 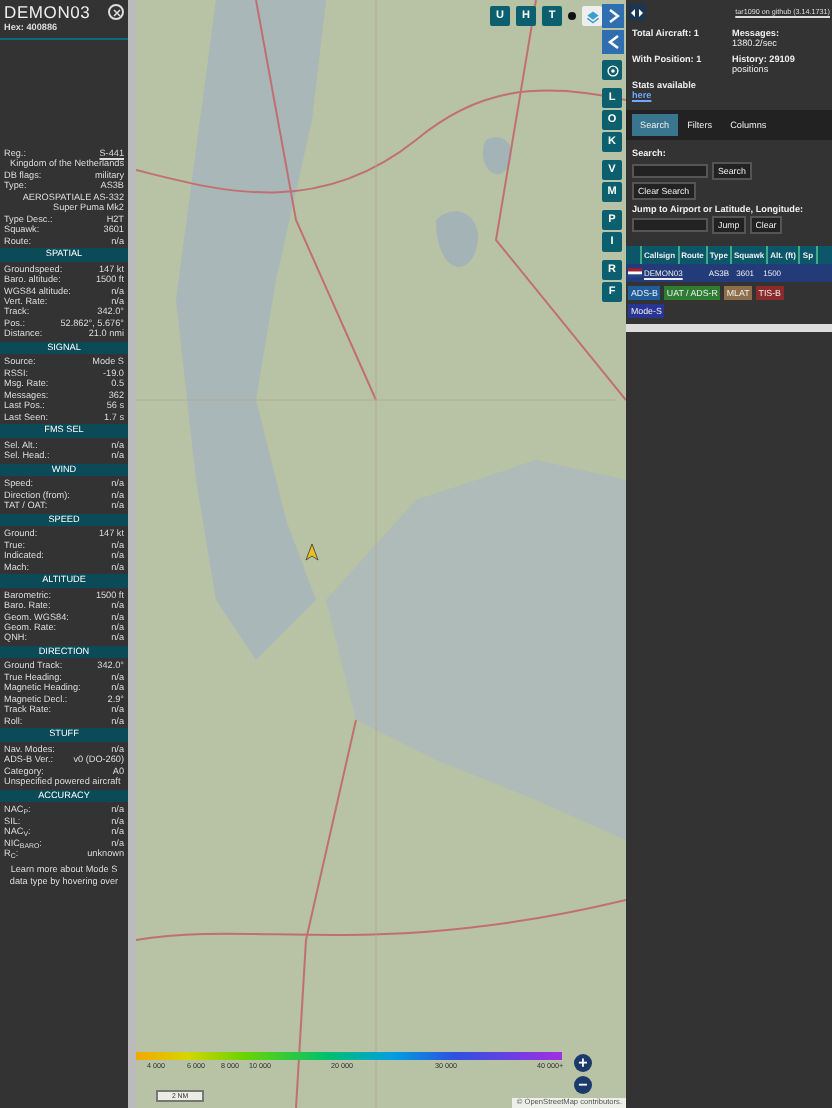 What do you see at coordinates (572, 16) in the screenshot?
I see `dot-icon` at bounding box center [572, 16].